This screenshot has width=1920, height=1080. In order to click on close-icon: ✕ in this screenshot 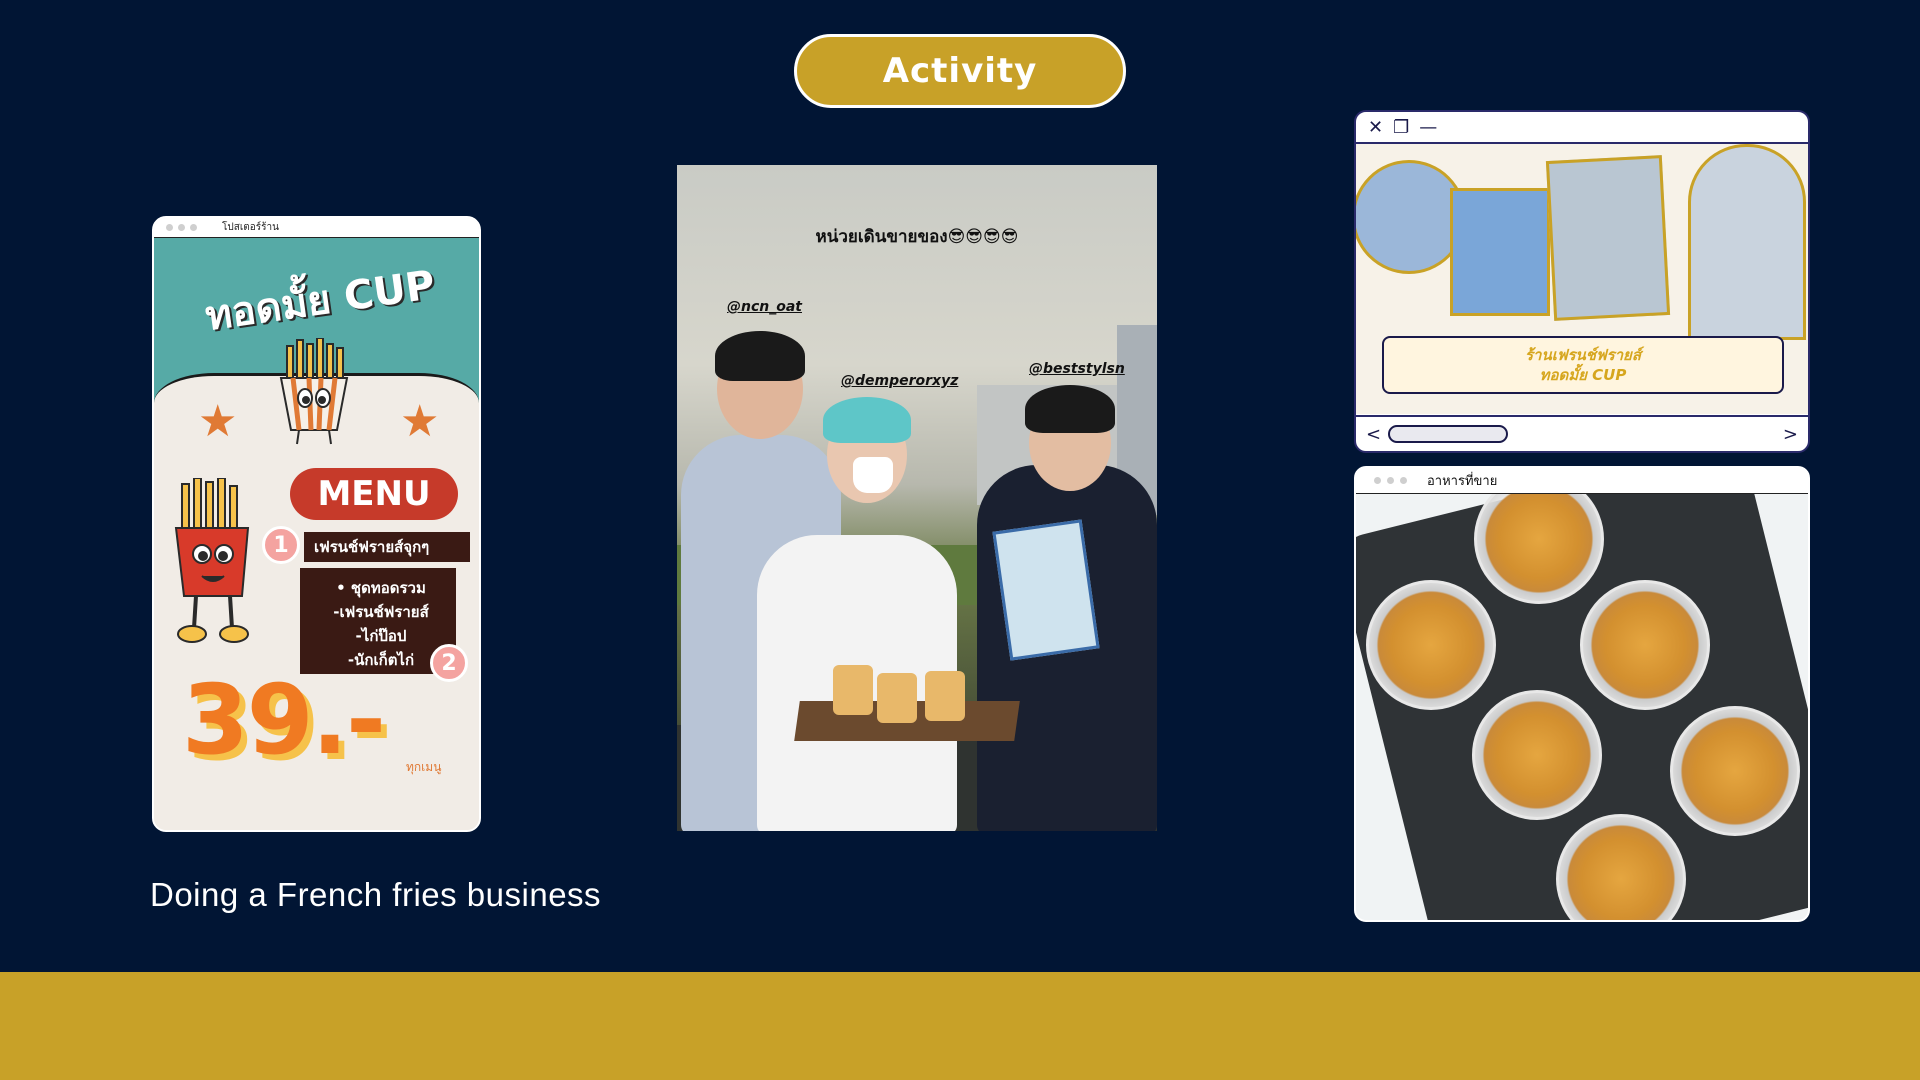, I will do `click(1375, 127)`.